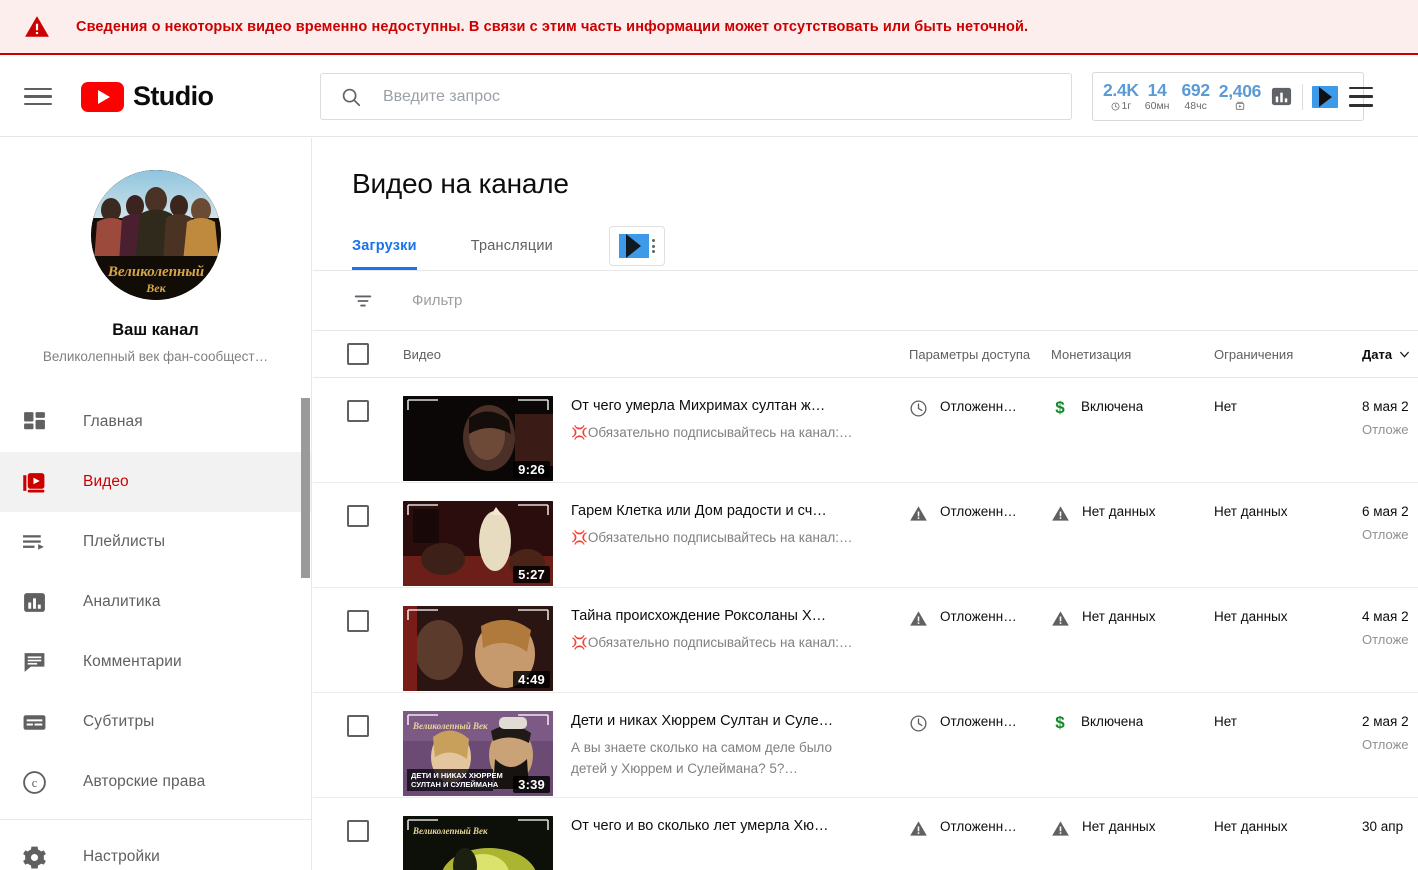 The height and width of the screenshot is (870, 1418). Describe the element at coordinates (1126, 105) in the screenshot. I see `stat-sub-label: 1г` at that location.